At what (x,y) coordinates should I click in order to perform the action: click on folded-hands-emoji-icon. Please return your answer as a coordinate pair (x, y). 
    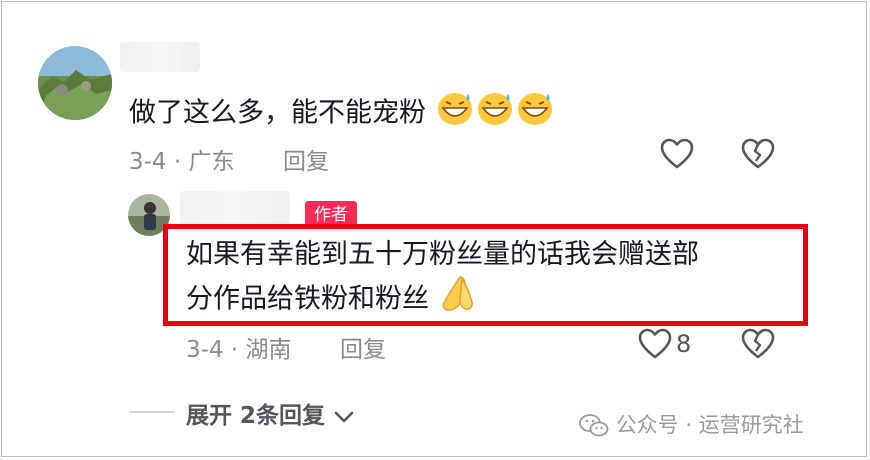
    Looking at the image, I should click on (458, 300).